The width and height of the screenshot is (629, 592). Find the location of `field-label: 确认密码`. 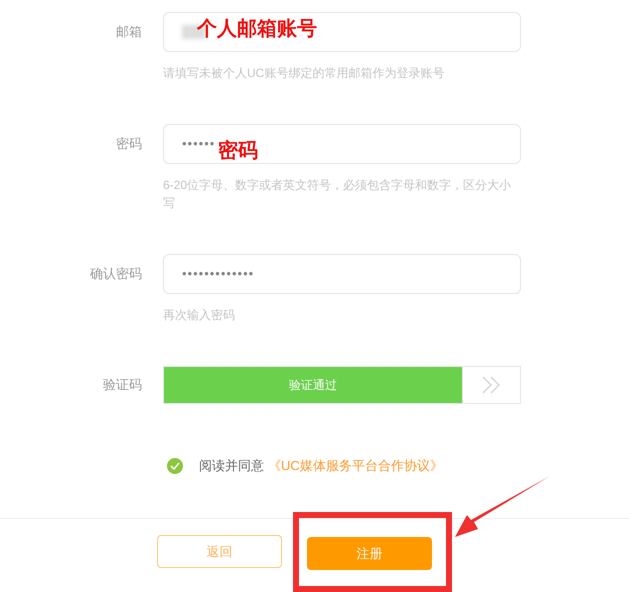

field-label: 确认密码 is located at coordinates (115, 274).